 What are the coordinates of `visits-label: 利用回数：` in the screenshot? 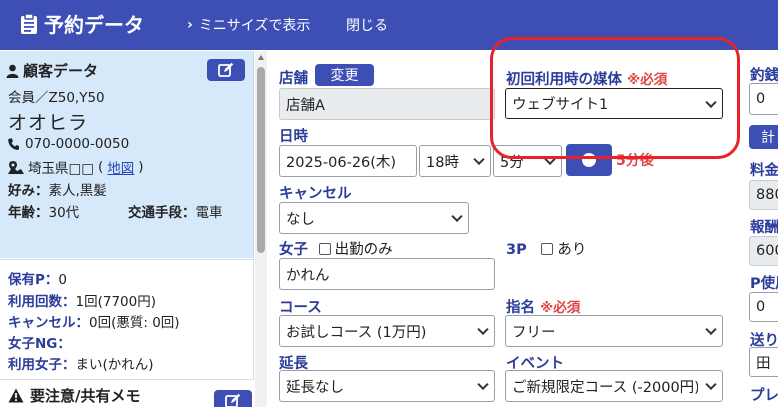 It's located at (42, 302).